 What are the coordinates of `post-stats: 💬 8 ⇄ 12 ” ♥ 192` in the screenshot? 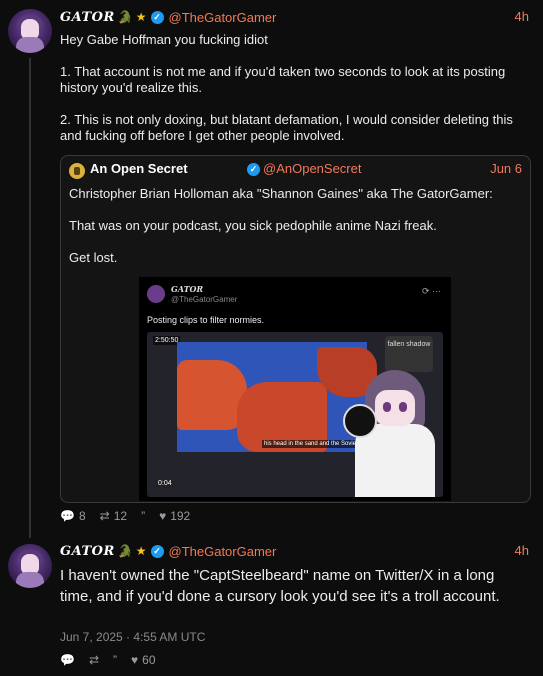 It's located at (132, 516).